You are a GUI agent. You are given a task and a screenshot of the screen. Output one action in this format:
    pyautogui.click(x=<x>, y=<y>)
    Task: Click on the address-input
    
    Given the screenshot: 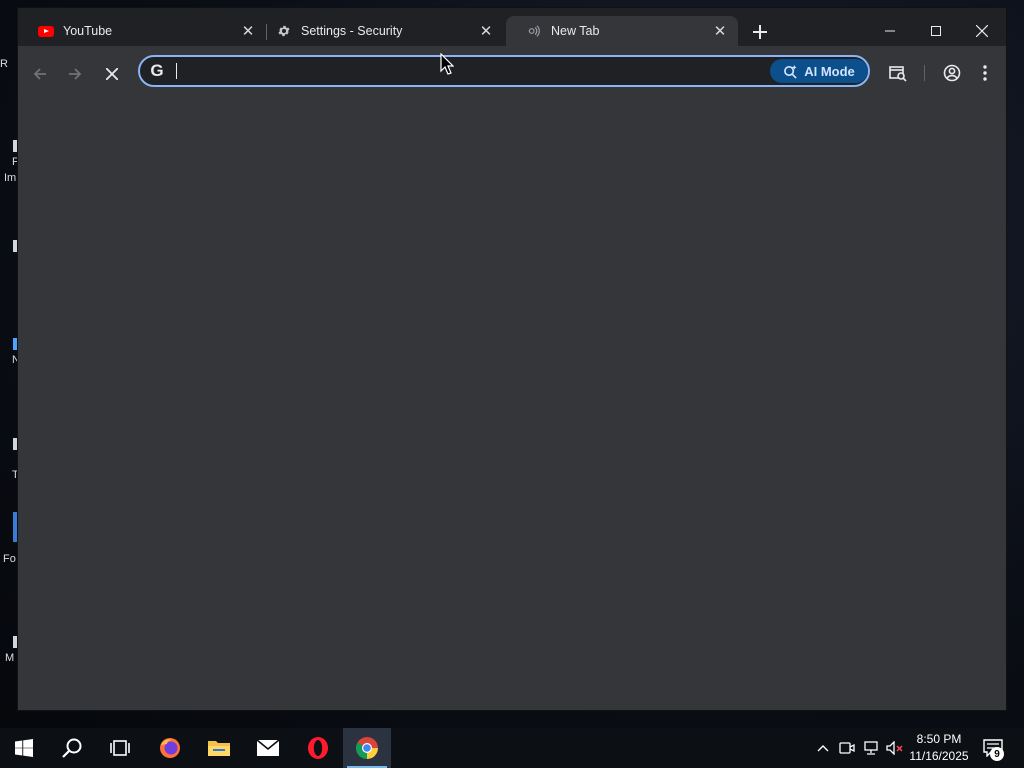 What is the action you would take?
    pyautogui.click(x=454, y=71)
    